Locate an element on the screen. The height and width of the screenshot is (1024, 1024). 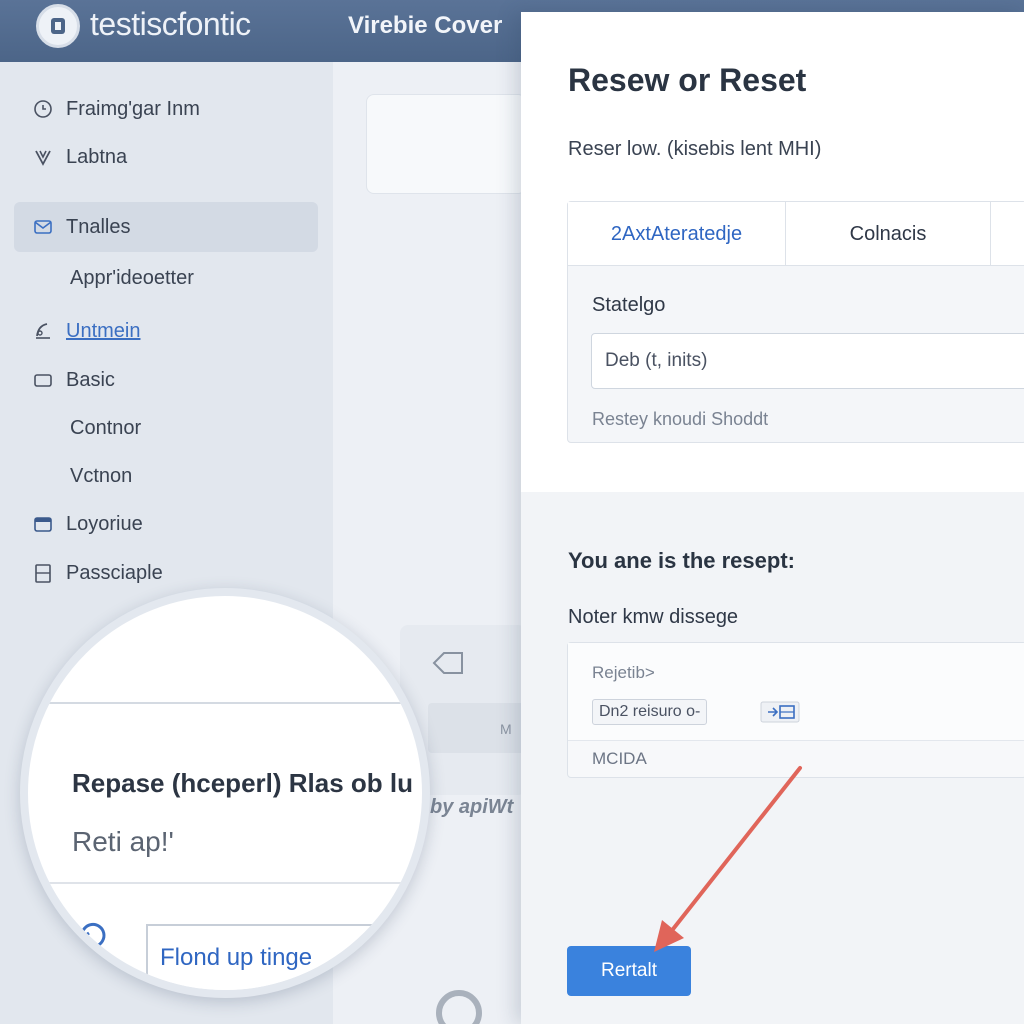
calendar-icon is located at coordinates (43, 524).